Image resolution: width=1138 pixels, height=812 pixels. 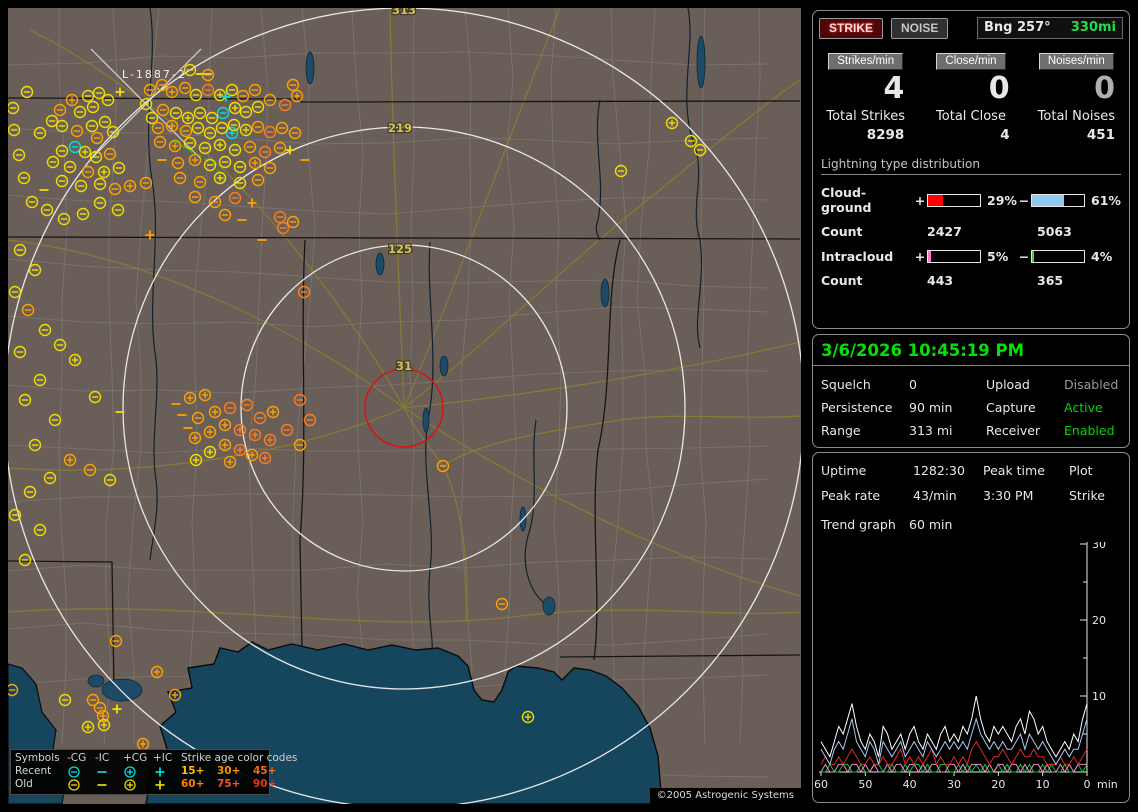 What do you see at coordinates (404, 366) in the screenshot?
I see `ring-distance-label: 31` at bounding box center [404, 366].